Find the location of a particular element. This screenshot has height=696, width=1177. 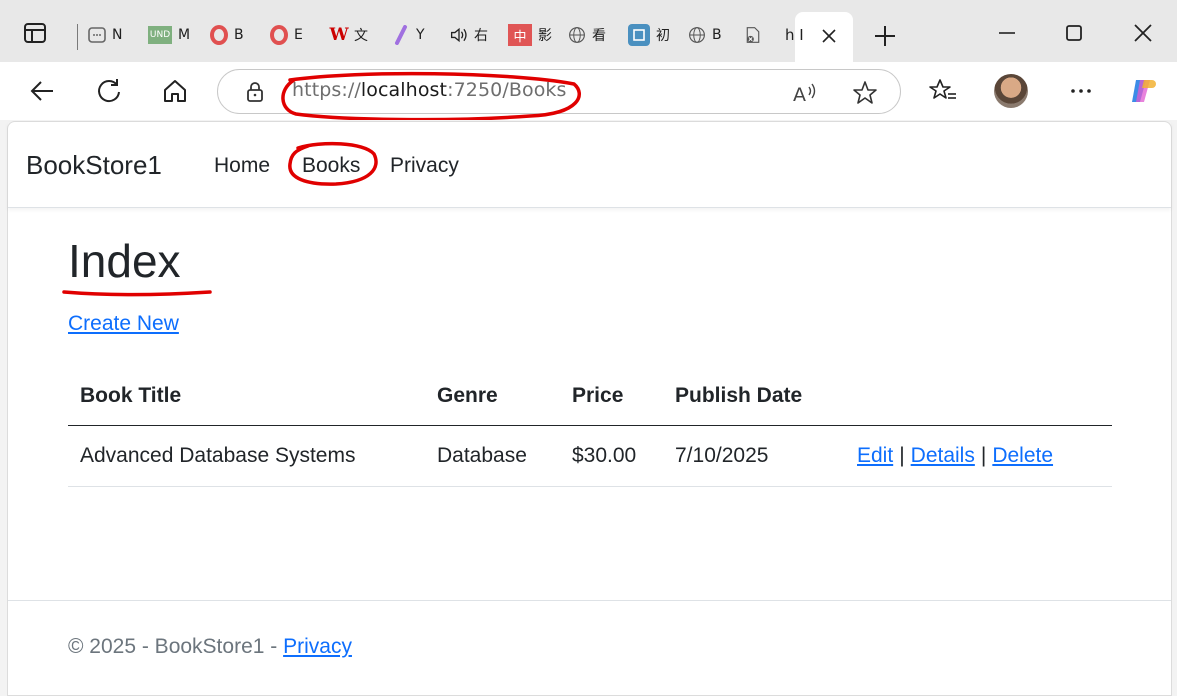

home-icon is located at coordinates (175, 91).